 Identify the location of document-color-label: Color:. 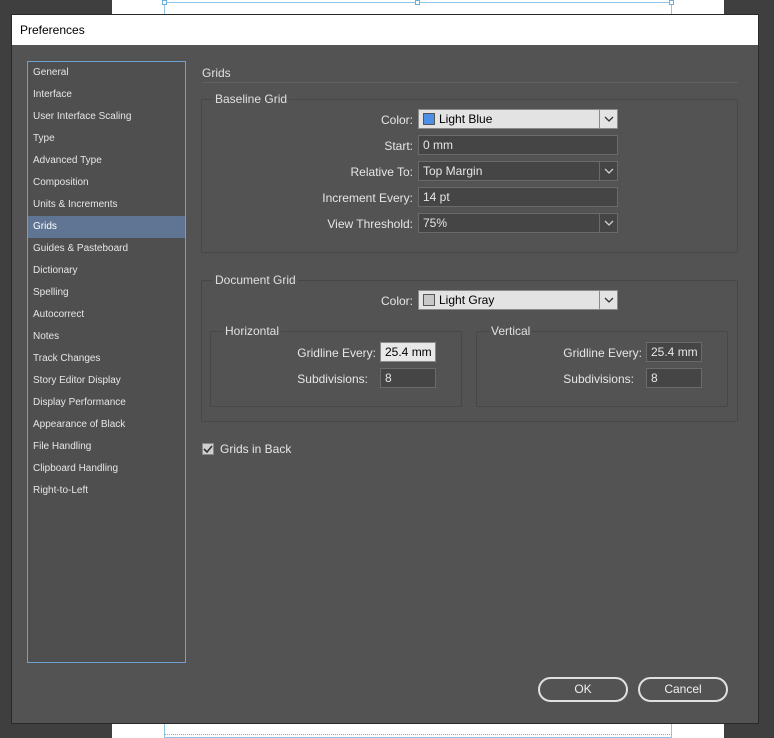
(396, 301).